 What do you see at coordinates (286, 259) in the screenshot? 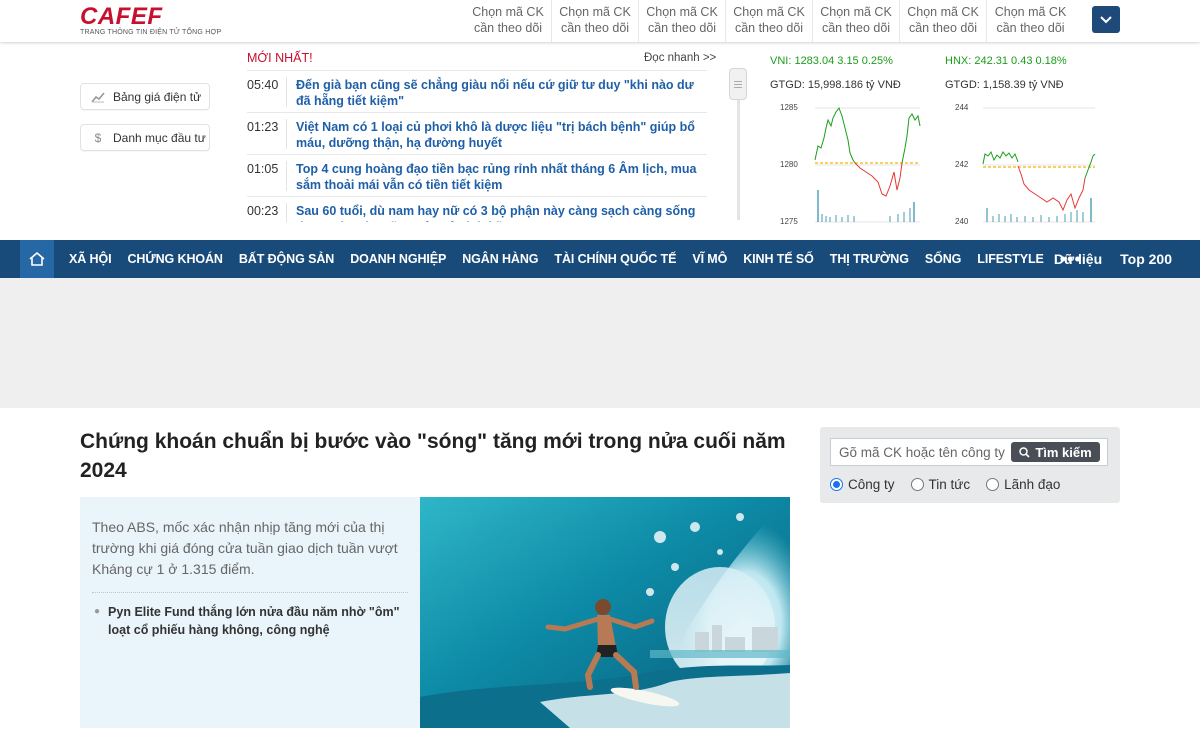
I see `nav-item-bat-dong-san: BẤT ĐỘNG SẢN` at bounding box center [286, 259].